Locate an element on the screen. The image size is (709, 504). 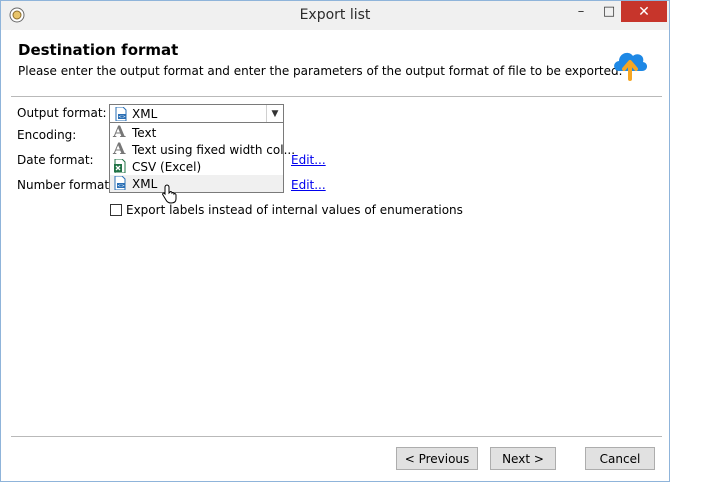
option-label: Text is located at coordinates (144, 133).